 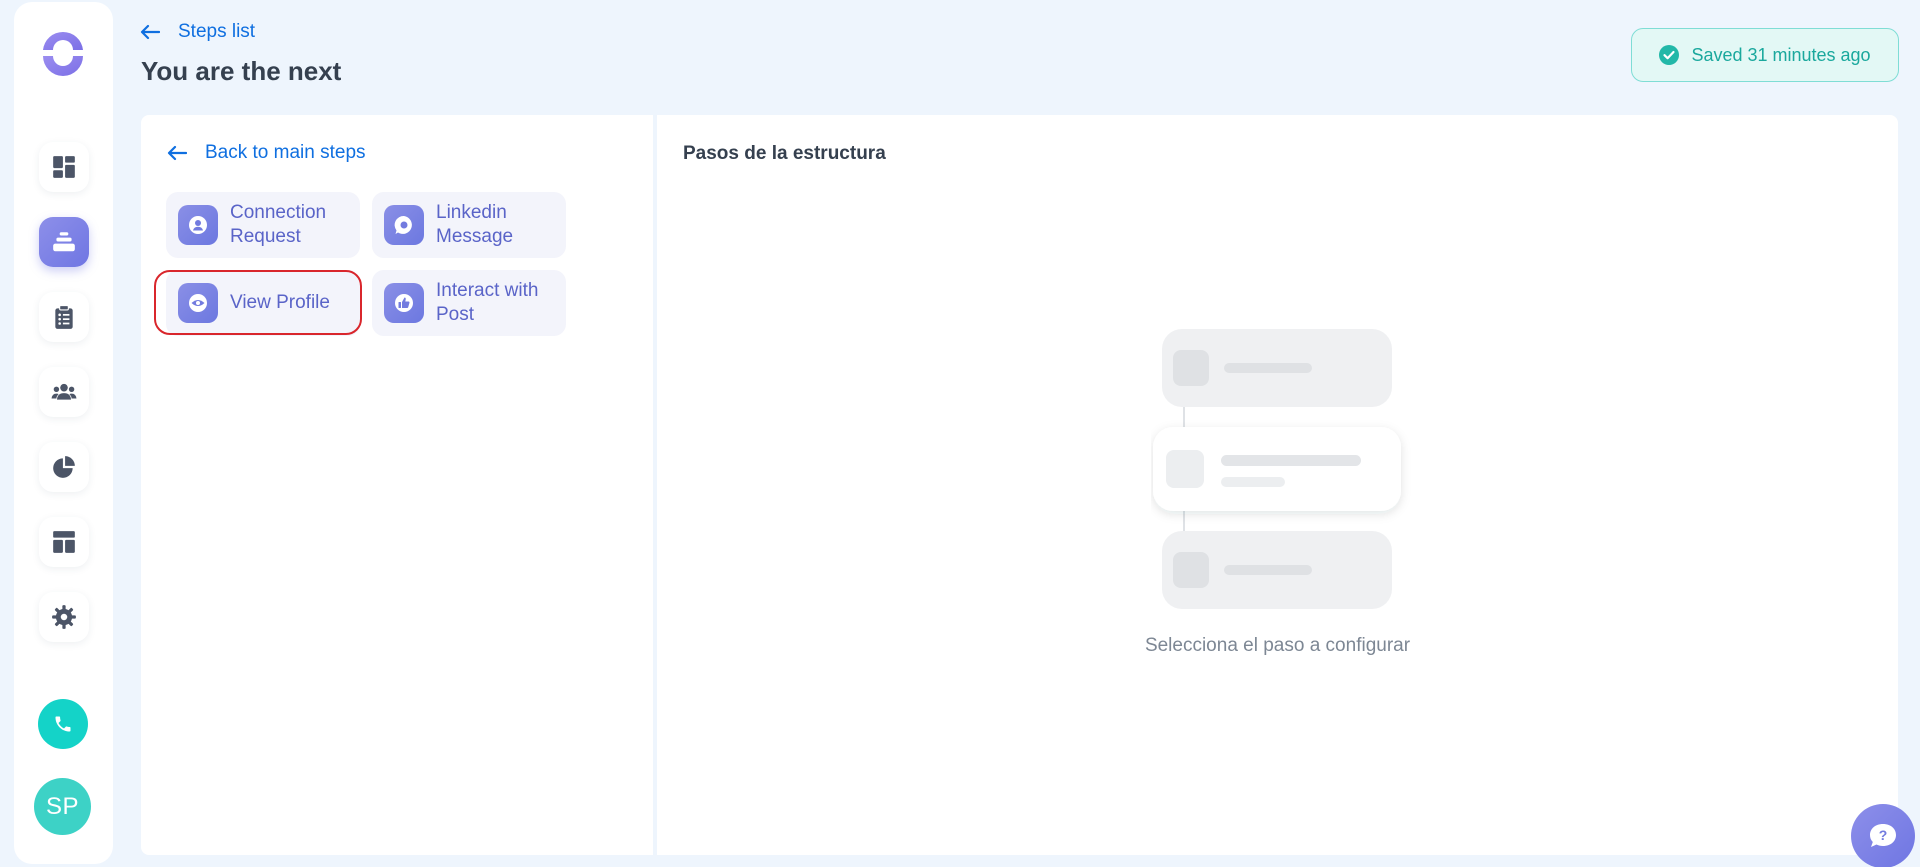 I want to click on step-view-profile: View Profile, so click(x=263, y=303).